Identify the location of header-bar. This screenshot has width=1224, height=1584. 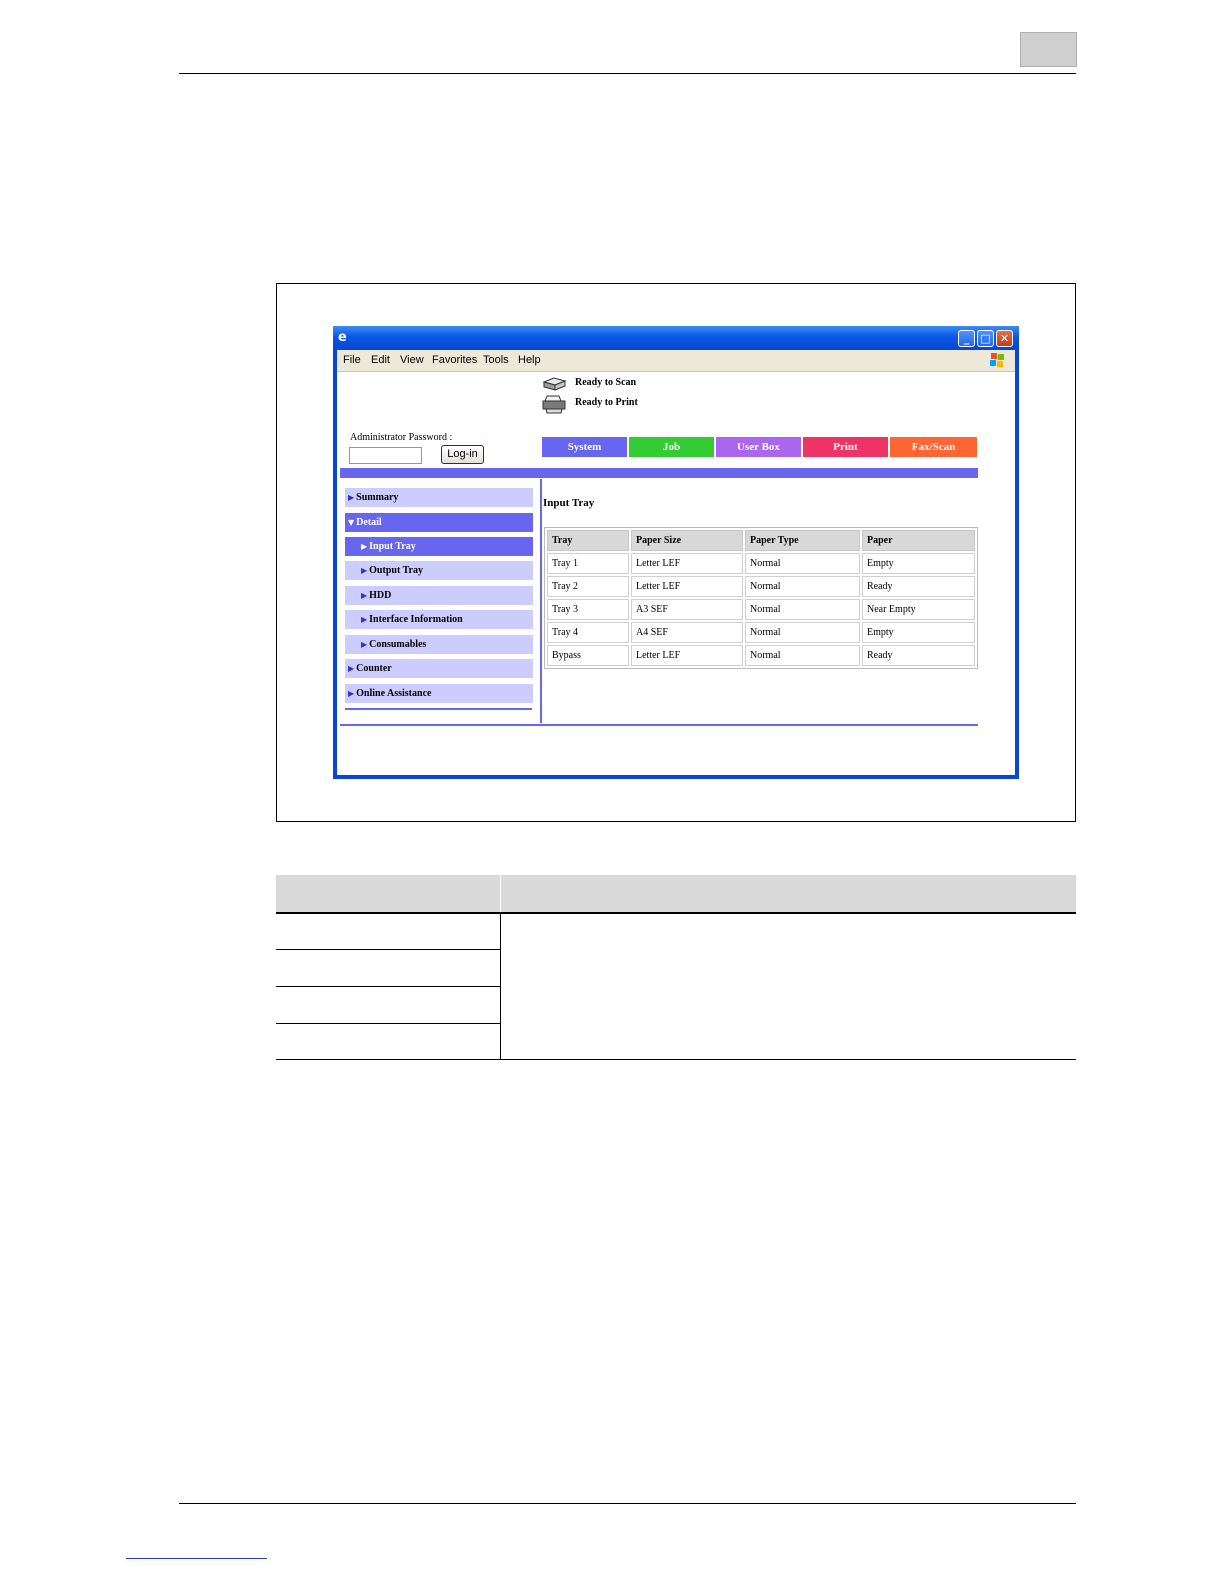
(659, 473).